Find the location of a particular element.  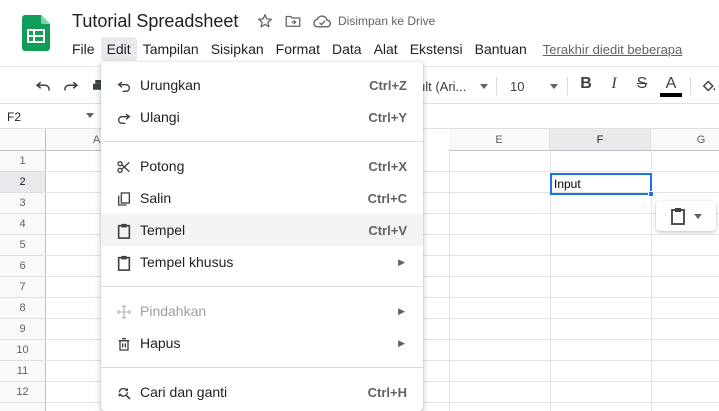

fill-handle is located at coordinates (651, 194).